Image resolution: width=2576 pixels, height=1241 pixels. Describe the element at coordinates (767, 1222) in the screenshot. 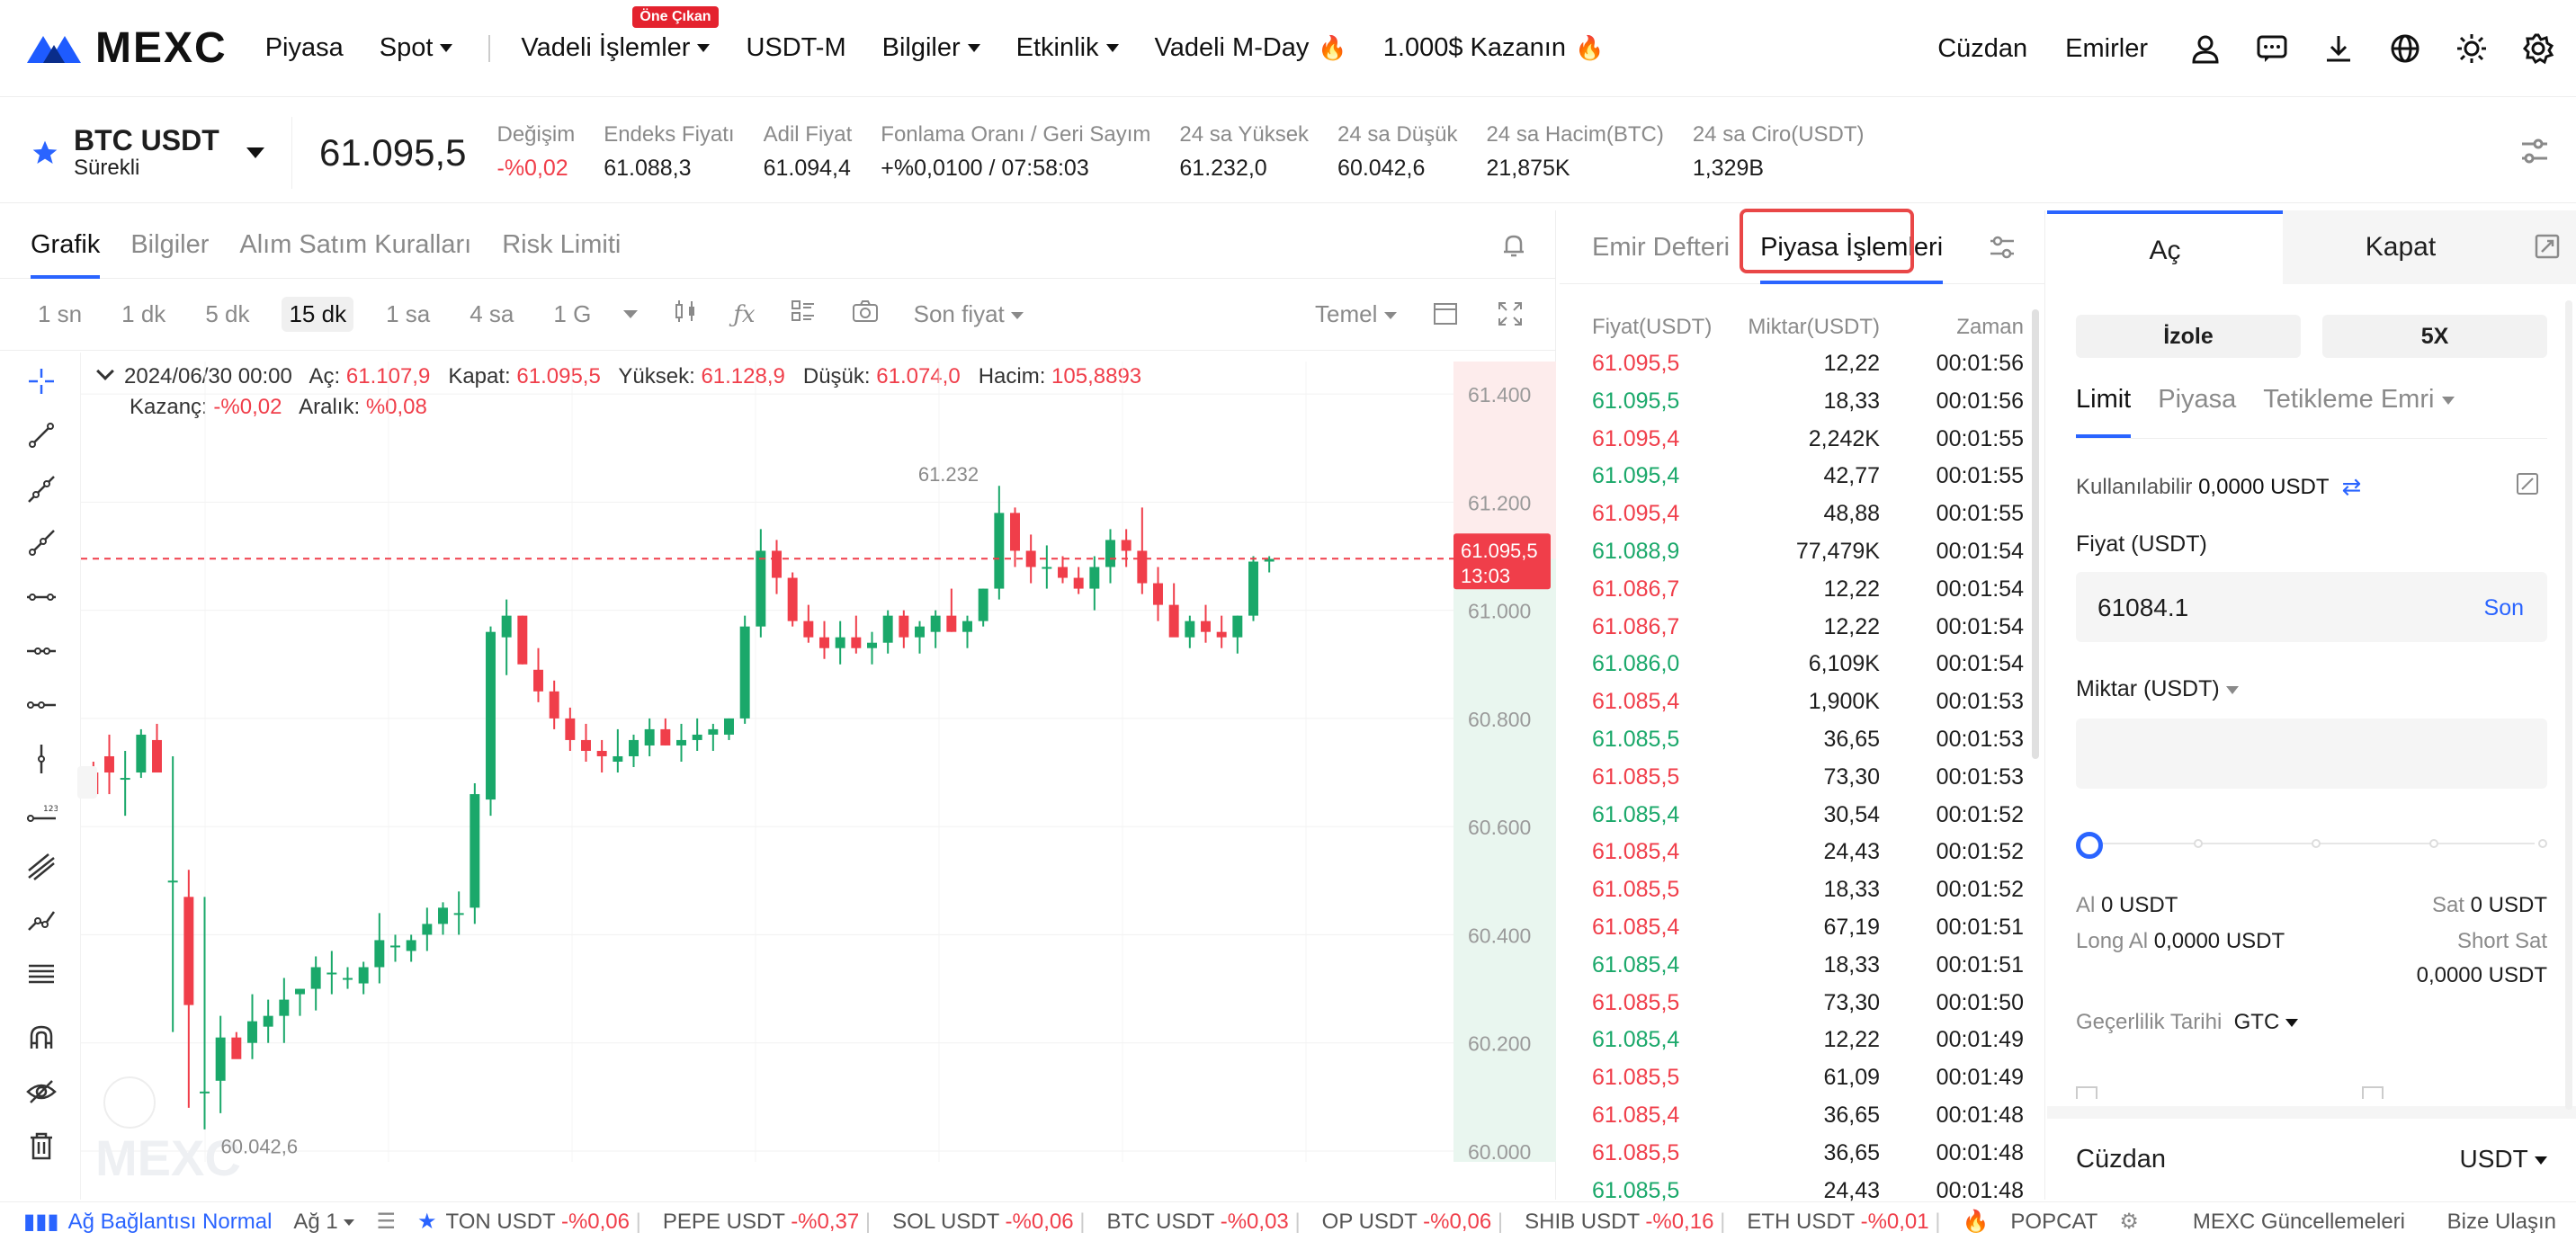

I see `footer-ticker: PEPE USDT -%0,37 |` at that location.